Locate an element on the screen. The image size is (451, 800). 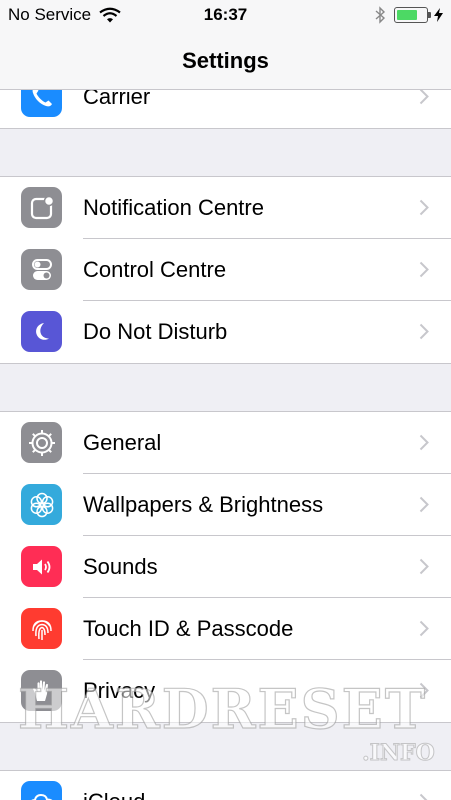
settings-row-label: Sounds is located at coordinates (120, 566).